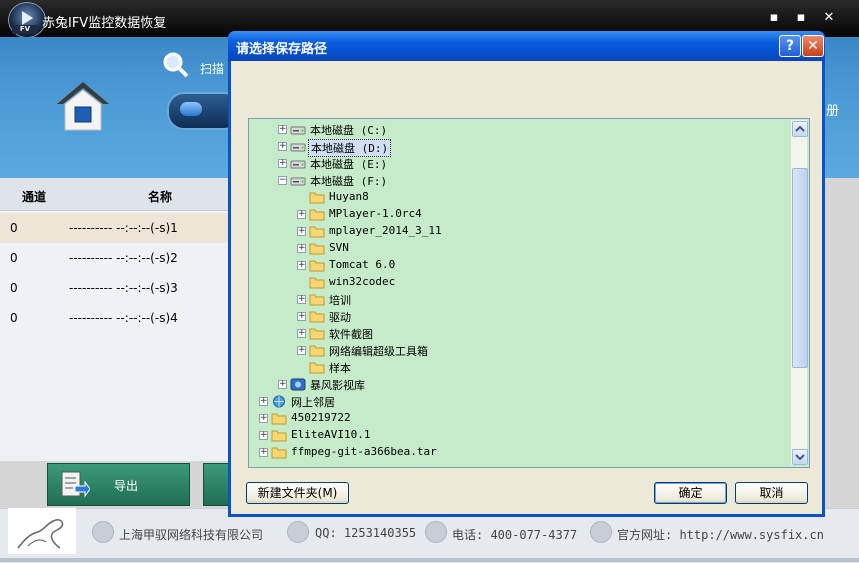 This screenshot has height=563, width=859. I want to click on tree-node: + 驱动, so click(519, 316).